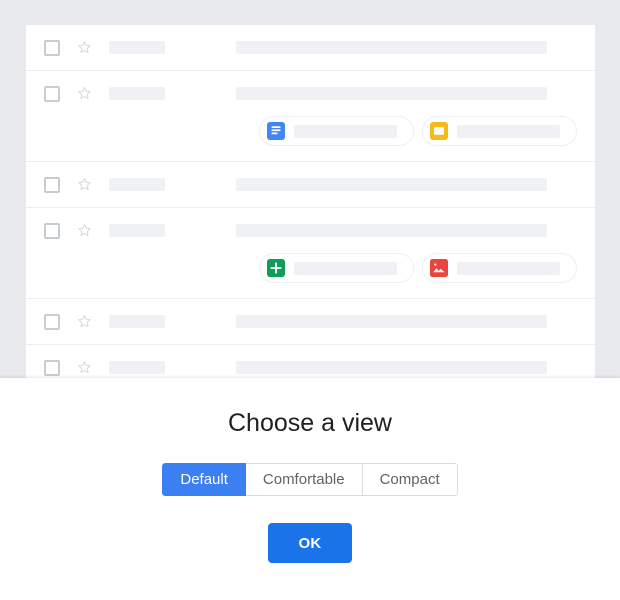 This screenshot has height=600, width=620. What do you see at coordinates (439, 268) in the screenshot?
I see `image-attachment-icon` at bounding box center [439, 268].